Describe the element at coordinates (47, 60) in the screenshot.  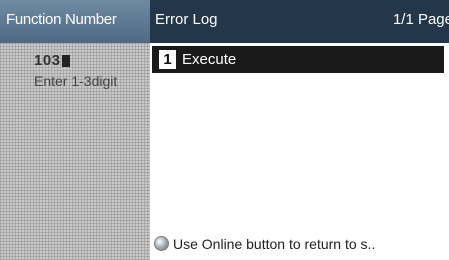
I see `function-number-value: 103` at that location.